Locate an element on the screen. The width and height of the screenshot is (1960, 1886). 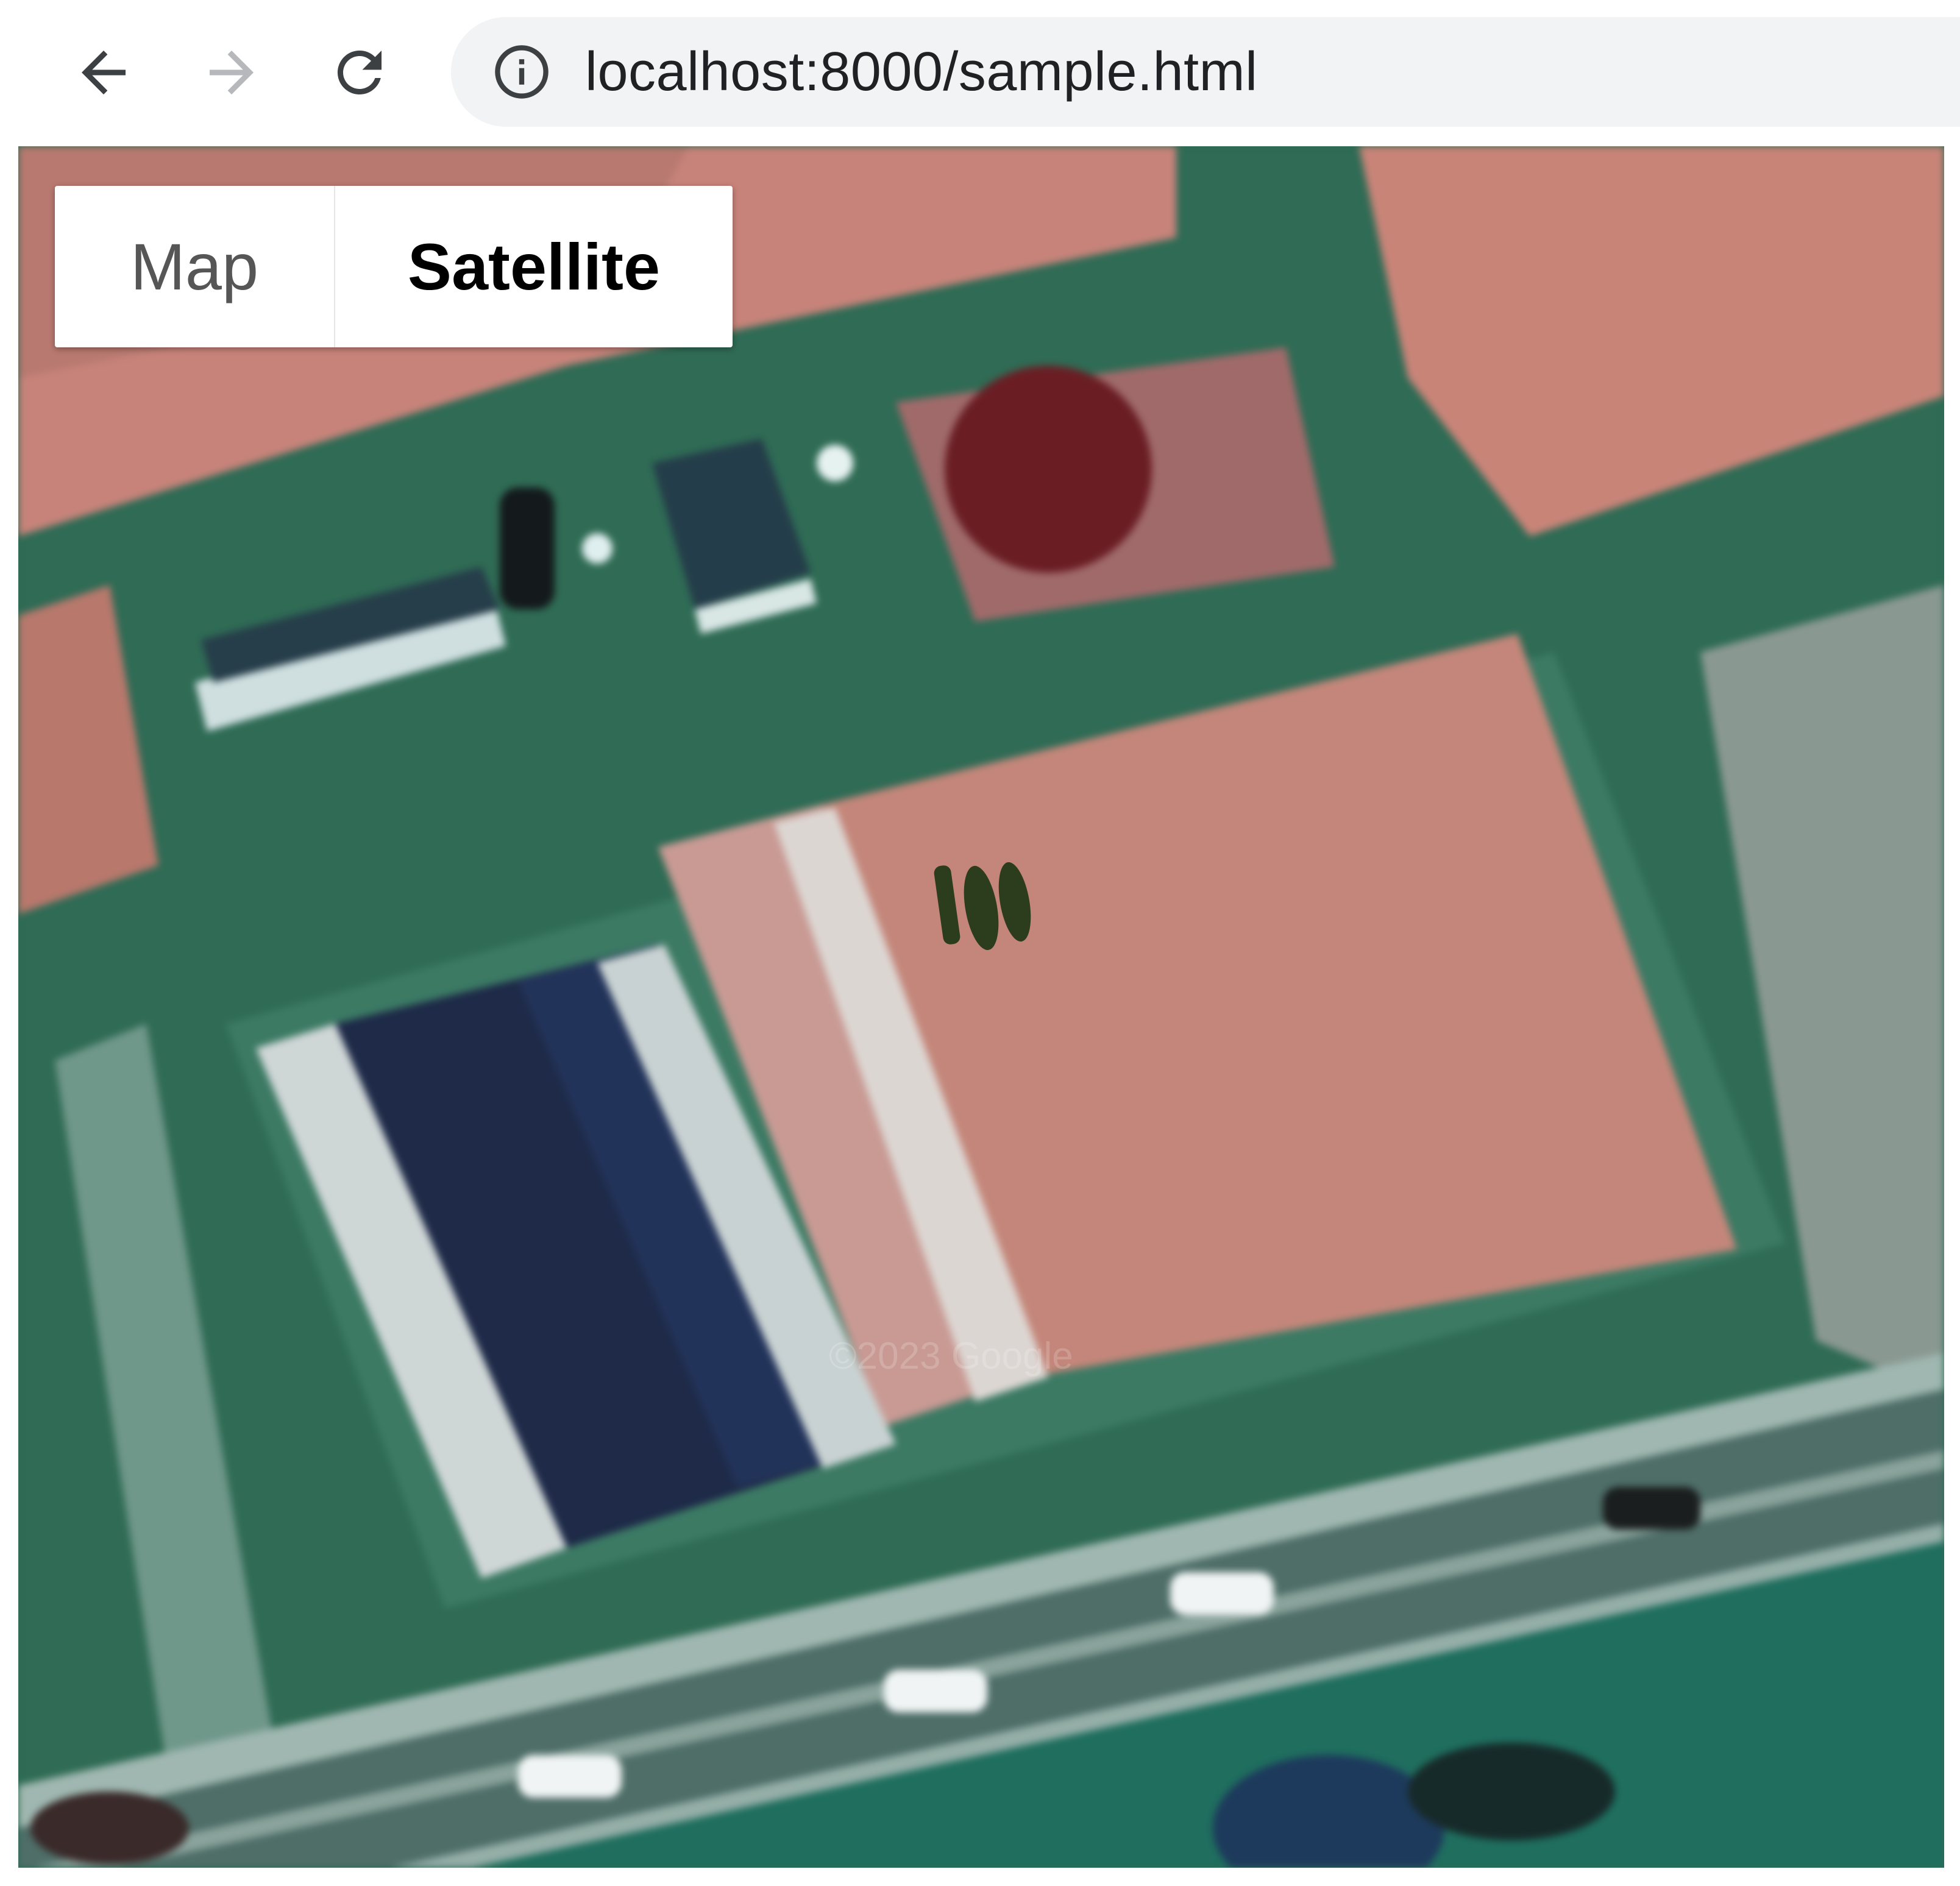
forward-button is located at coordinates (231, 72).